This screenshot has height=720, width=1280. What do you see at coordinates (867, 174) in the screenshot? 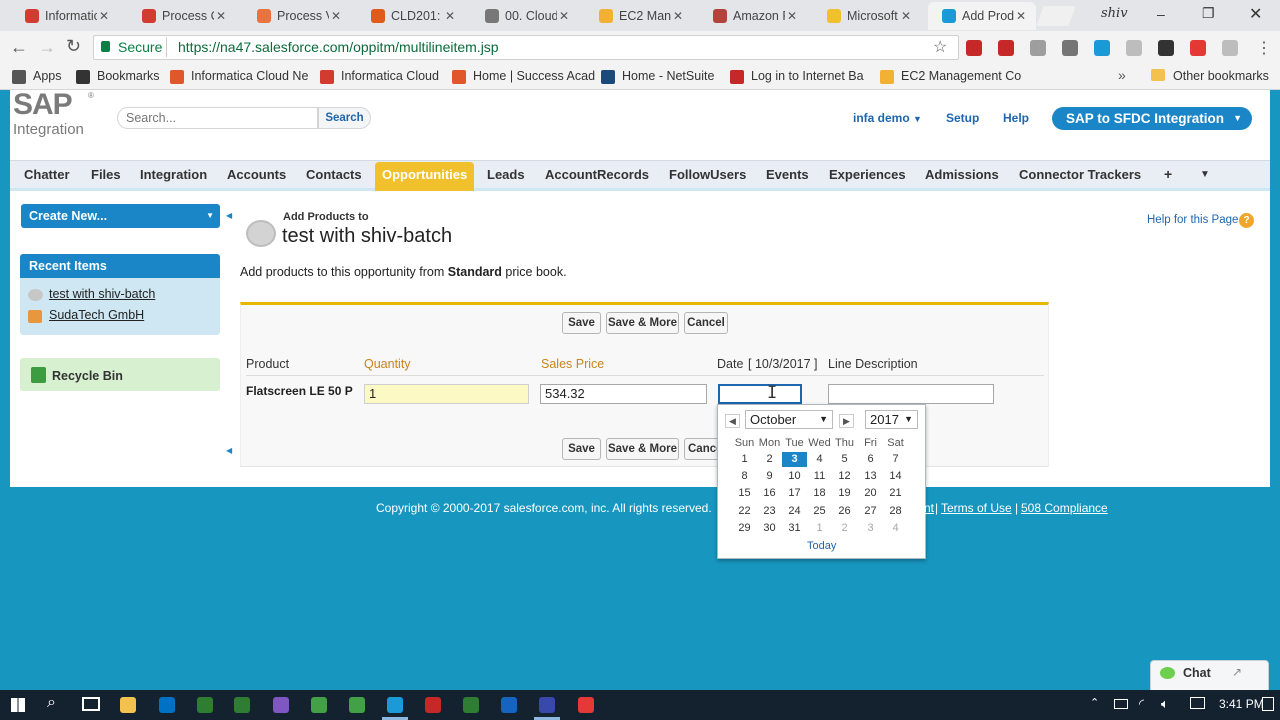
I see `nav-tab-experiences: Experiences` at bounding box center [867, 174].